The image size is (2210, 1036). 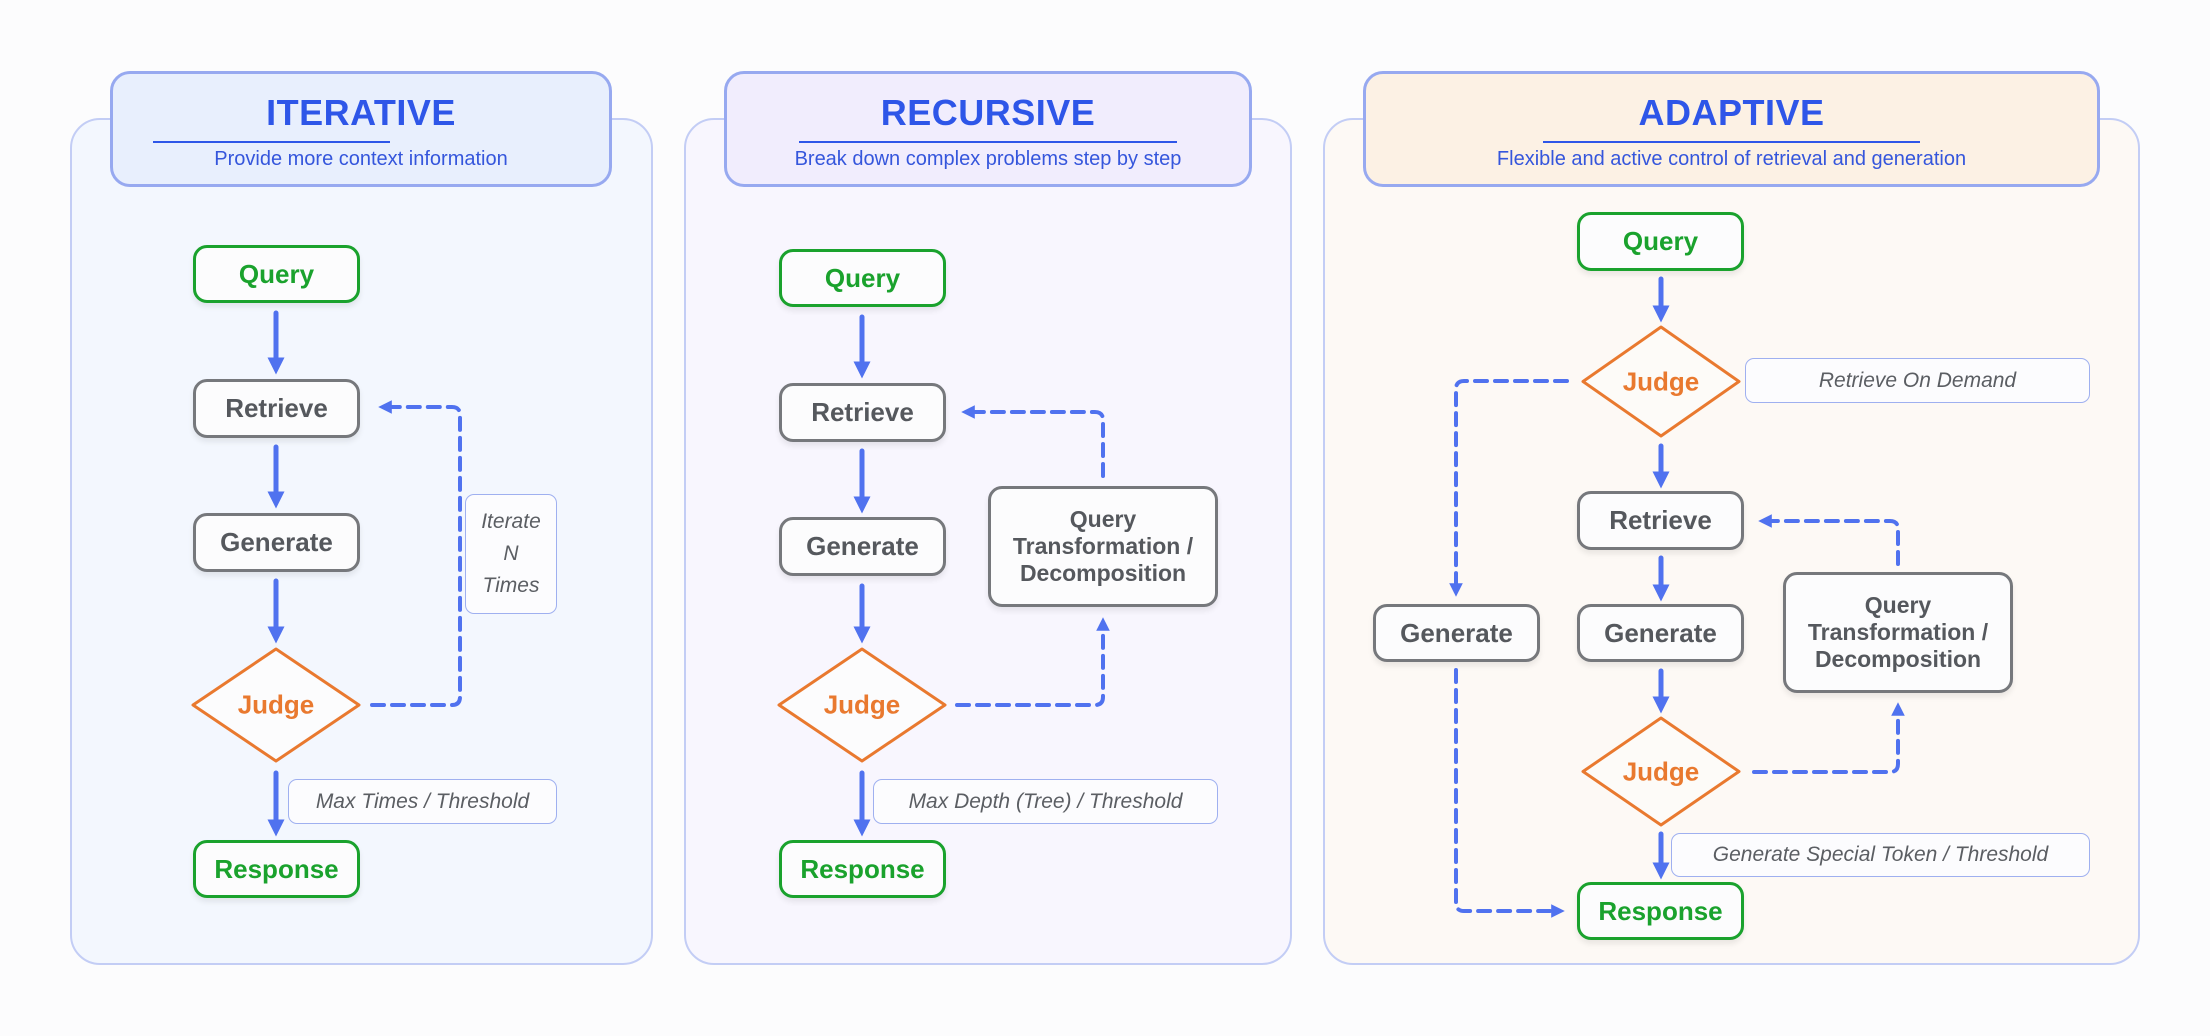 I want to click on adaptive-generate-node: Generate, so click(x=1660, y=633).